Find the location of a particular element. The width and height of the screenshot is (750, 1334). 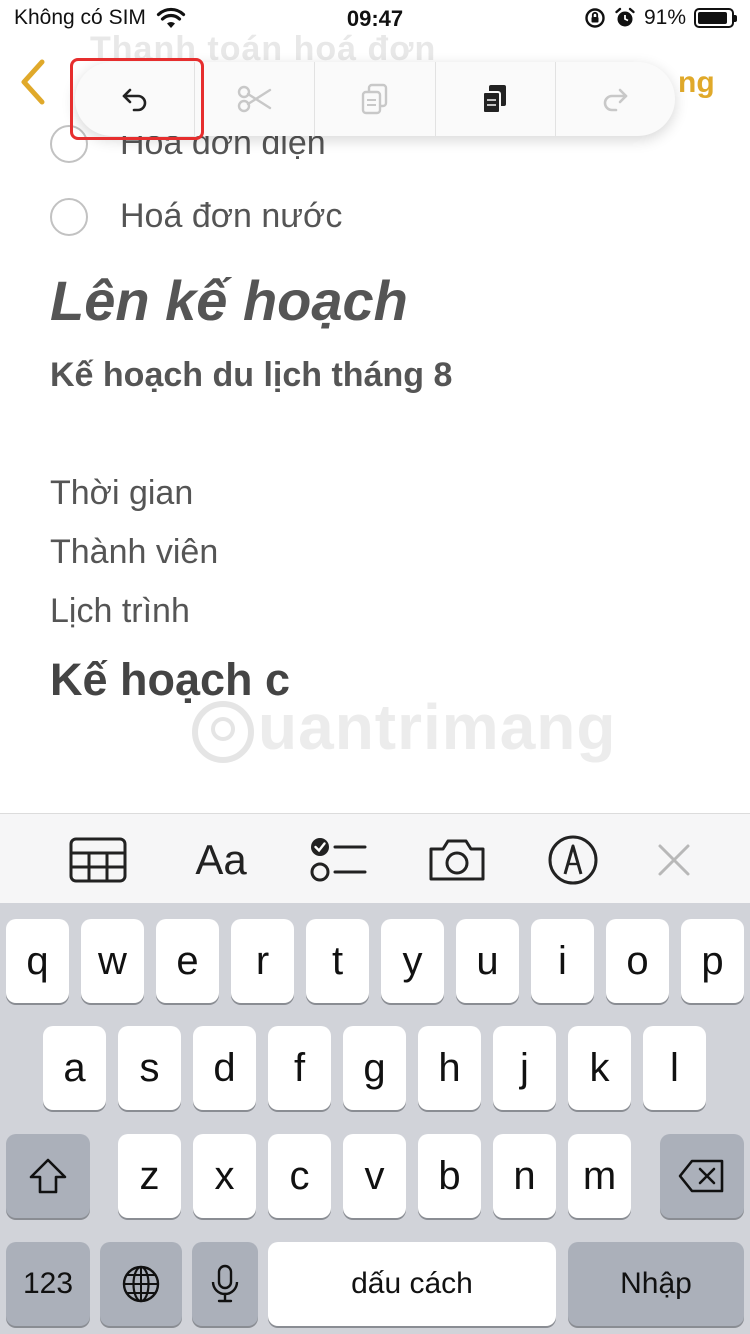

orientation-lock-icon is located at coordinates (595, 18).